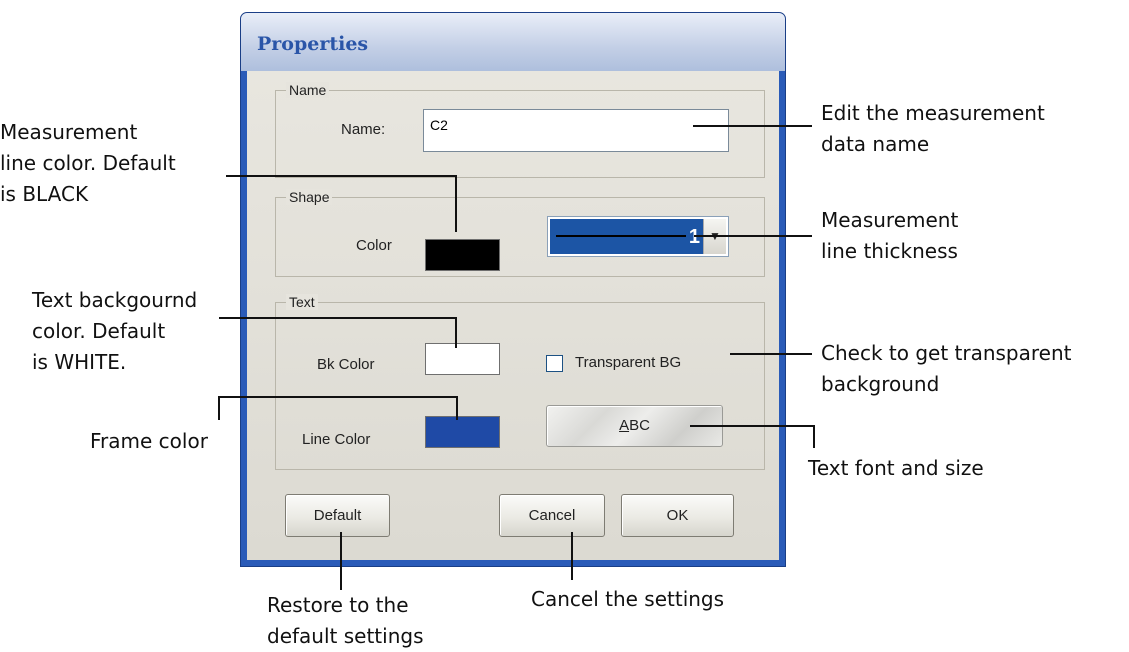  What do you see at coordinates (462, 255) in the screenshot?
I see `shape-color-swatch` at bounding box center [462, 255].